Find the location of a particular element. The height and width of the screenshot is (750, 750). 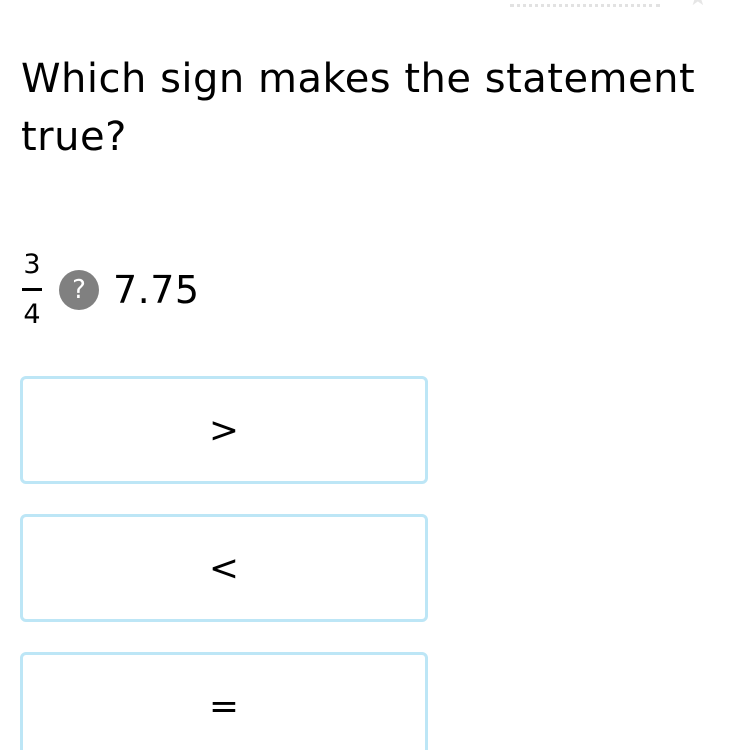

answer-choice-equals: = is located at coordinates (224, 701).